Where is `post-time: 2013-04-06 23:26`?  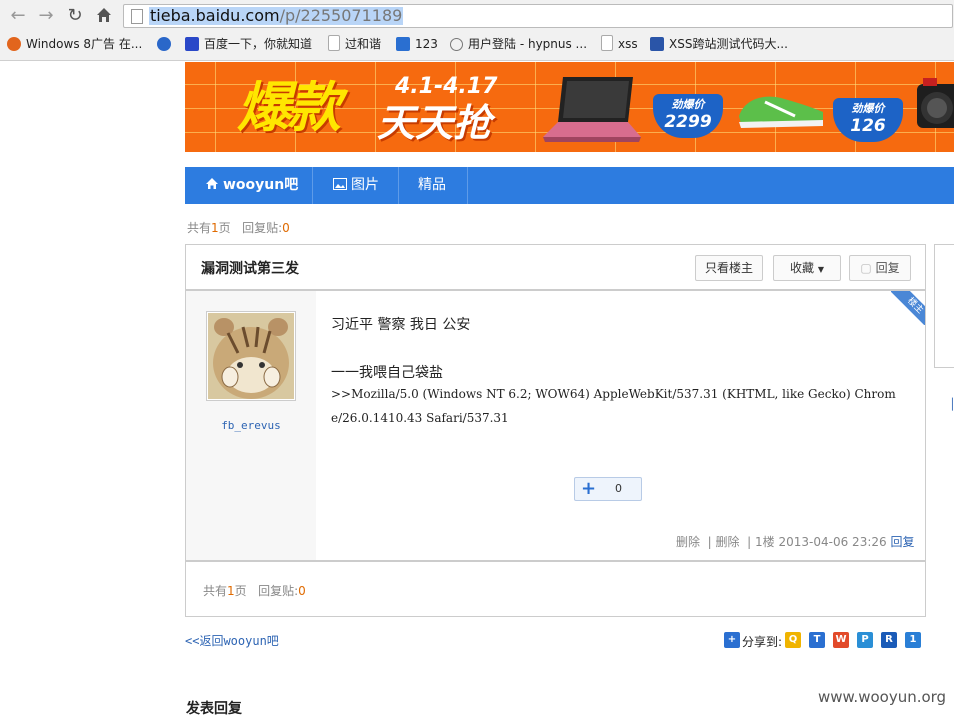
post-time: 2013-04-06 23:26 is located at coordinates (832, 542).